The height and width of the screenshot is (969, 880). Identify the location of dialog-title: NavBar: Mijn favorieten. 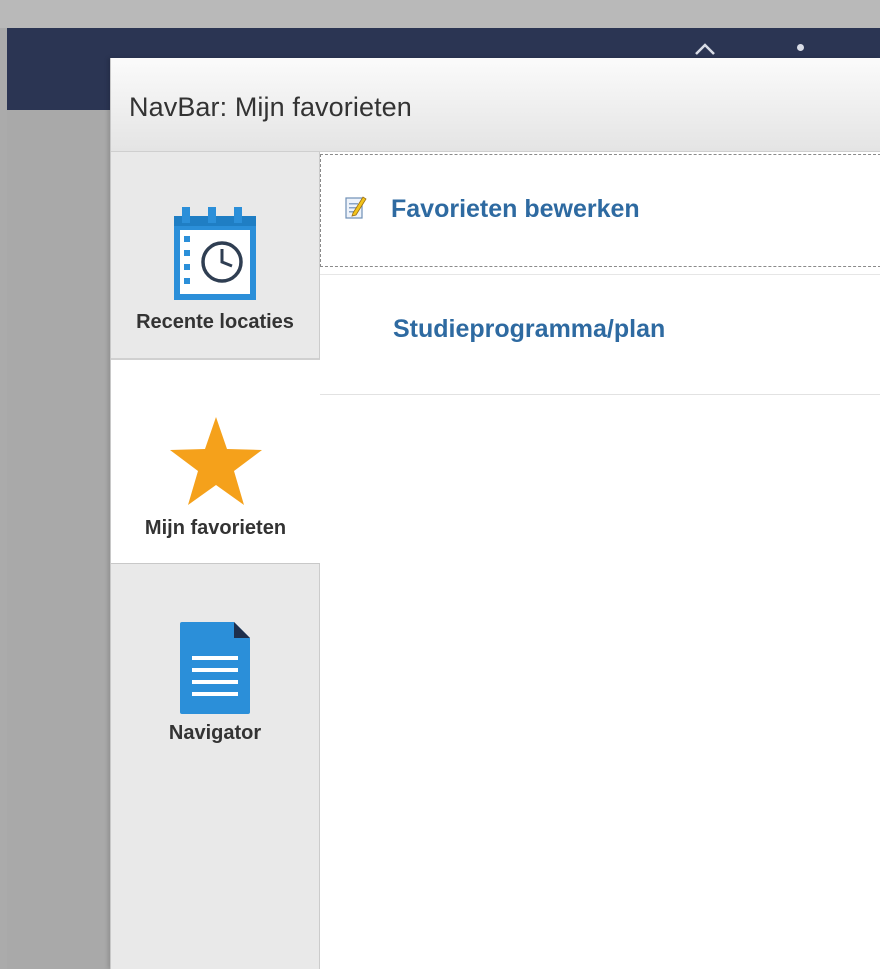
(270, 107).